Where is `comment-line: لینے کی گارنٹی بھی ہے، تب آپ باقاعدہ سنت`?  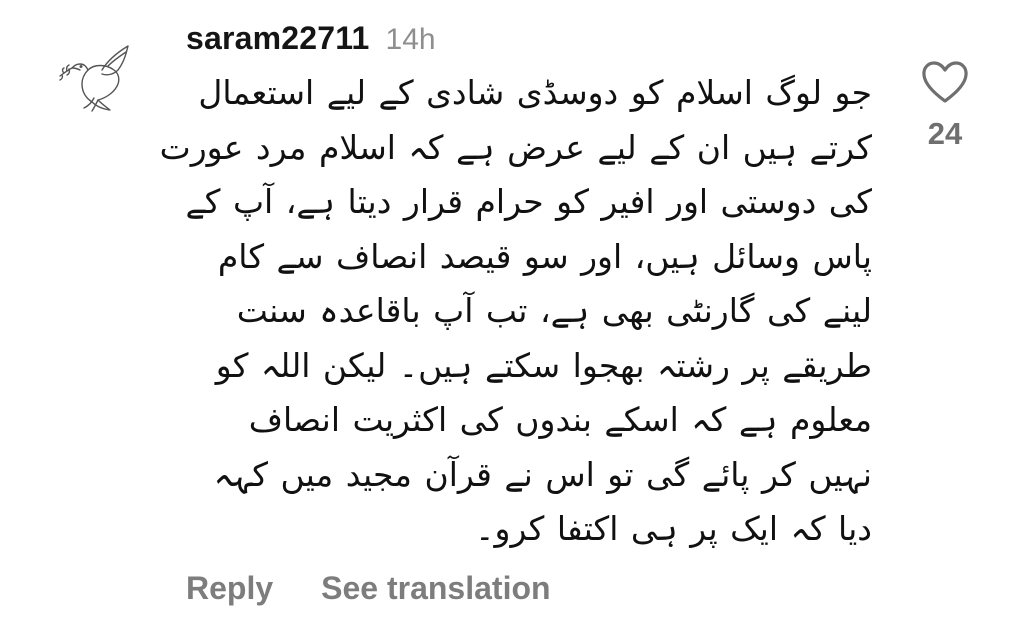 comment-line: لینے کی گارنٹی بھی ہے، تب آپ باقاعدہ سنت is located at coordinates (554, 310).